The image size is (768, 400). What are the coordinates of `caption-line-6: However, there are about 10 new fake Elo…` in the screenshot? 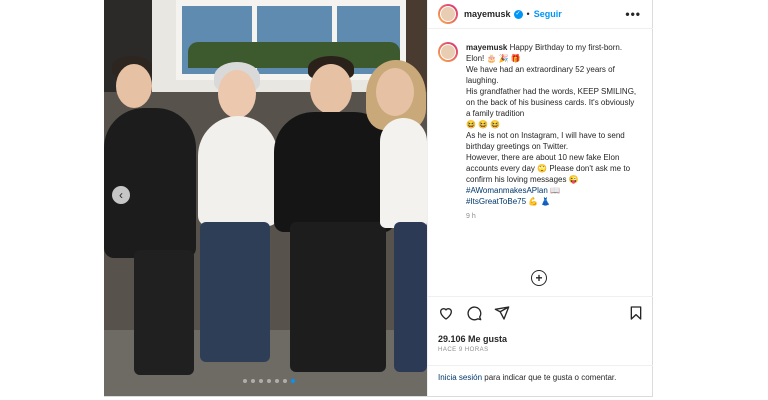 It's located at (548, 168).